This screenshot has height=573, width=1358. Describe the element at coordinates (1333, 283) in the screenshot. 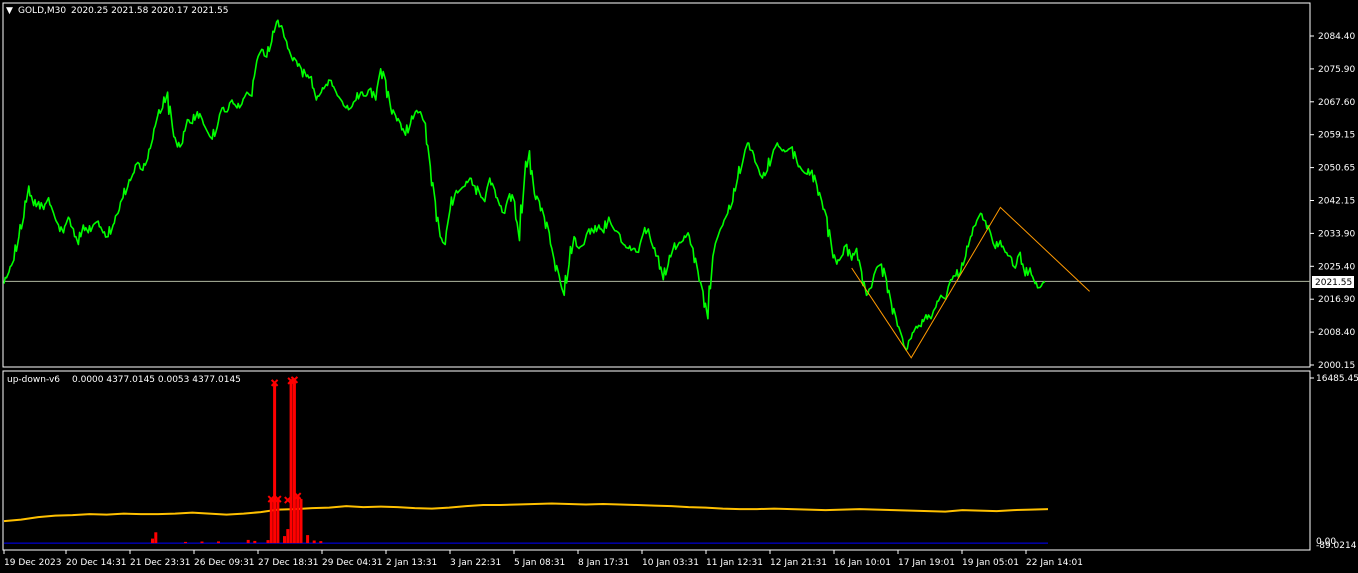

I see `current-price-label: 2021.55` at that location.